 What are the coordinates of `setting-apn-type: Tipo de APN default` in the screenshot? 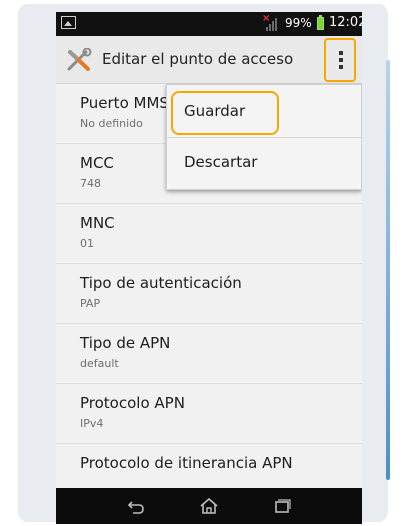 It's located at (209, 354).